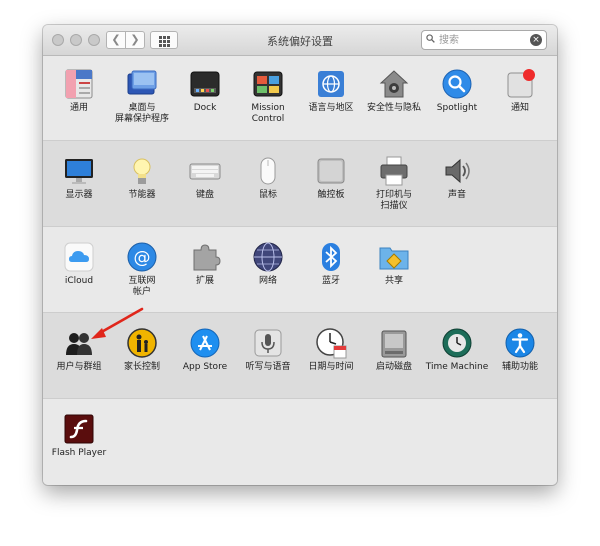 The height and width of the screenshot is (546, 600). What do you see at coordinates (79, 453) in the screenshot?
I see `pref-label: Flash Player` at bounding box center [79, 453].